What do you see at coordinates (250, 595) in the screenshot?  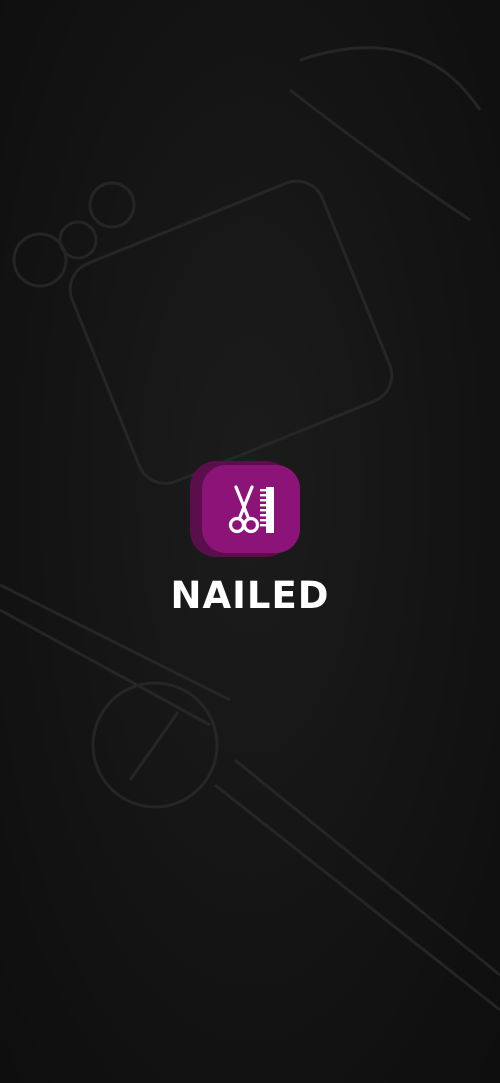 I see `app-name: NAILED` at bounding box center [250, 595].